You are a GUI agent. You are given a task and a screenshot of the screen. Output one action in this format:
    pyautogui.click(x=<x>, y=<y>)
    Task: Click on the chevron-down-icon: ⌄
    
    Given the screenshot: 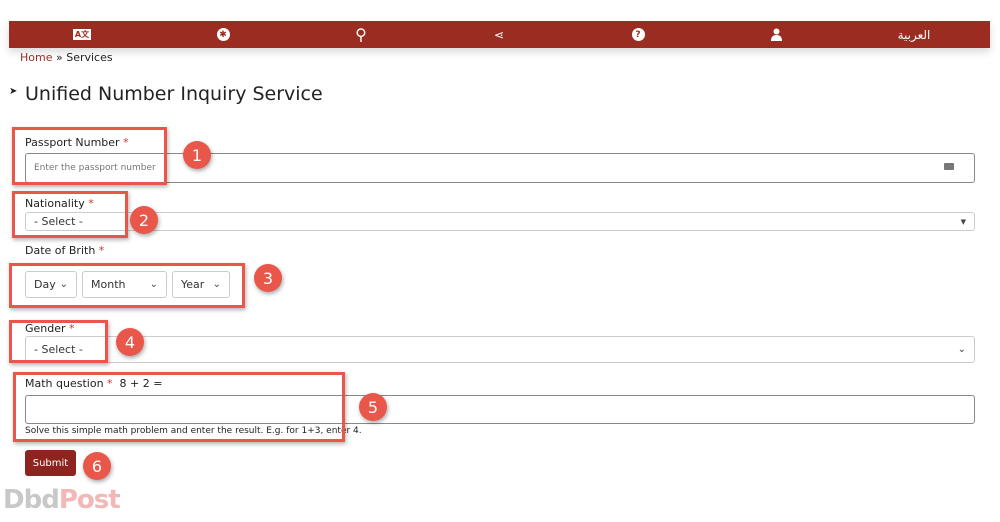 What is the action you would take?
    pyautogui.click(x=961, y=349)
    